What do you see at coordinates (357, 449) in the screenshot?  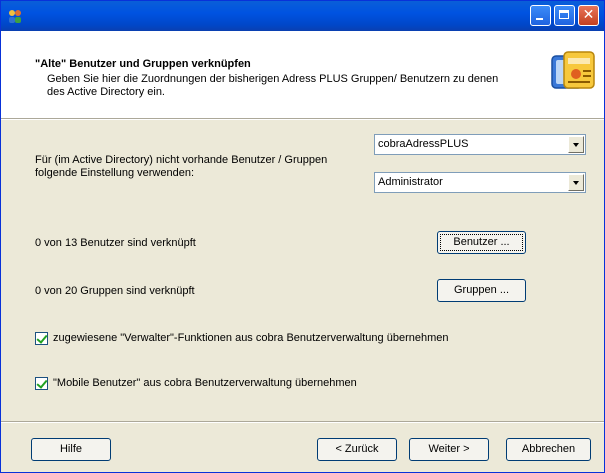 I see `back-button: < Zurück` at bounding box center [357, 449].